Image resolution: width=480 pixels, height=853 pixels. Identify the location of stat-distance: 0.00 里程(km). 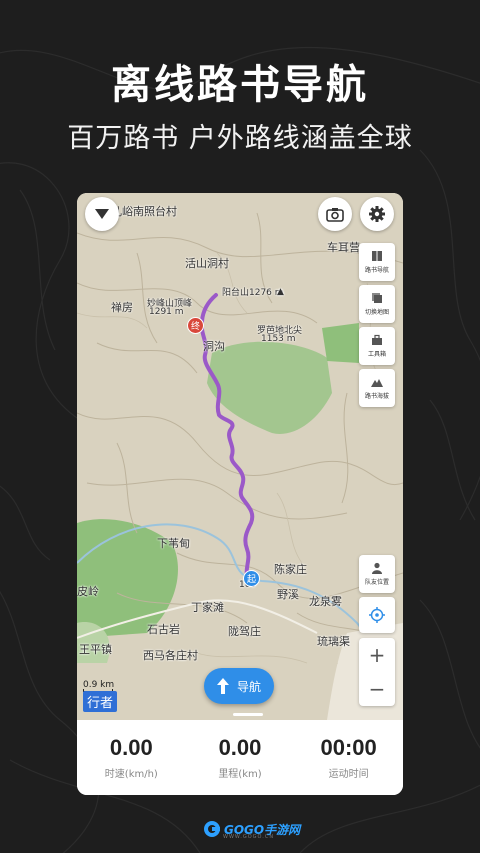
(240, 757).